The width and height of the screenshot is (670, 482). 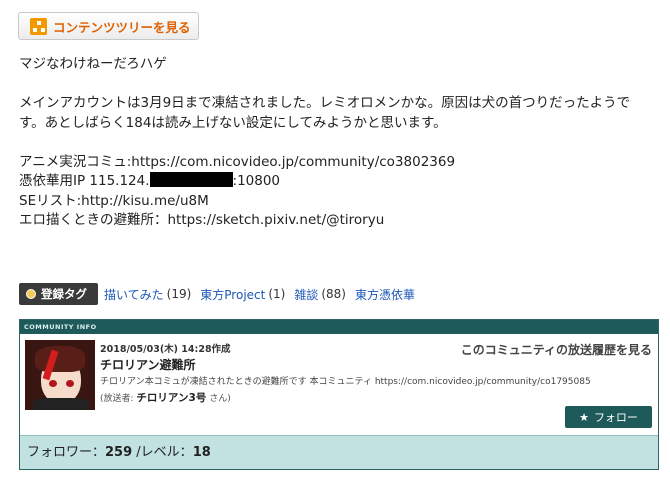 I want to click on community-name: チロリアン避難所, so click(x=148, y=364).